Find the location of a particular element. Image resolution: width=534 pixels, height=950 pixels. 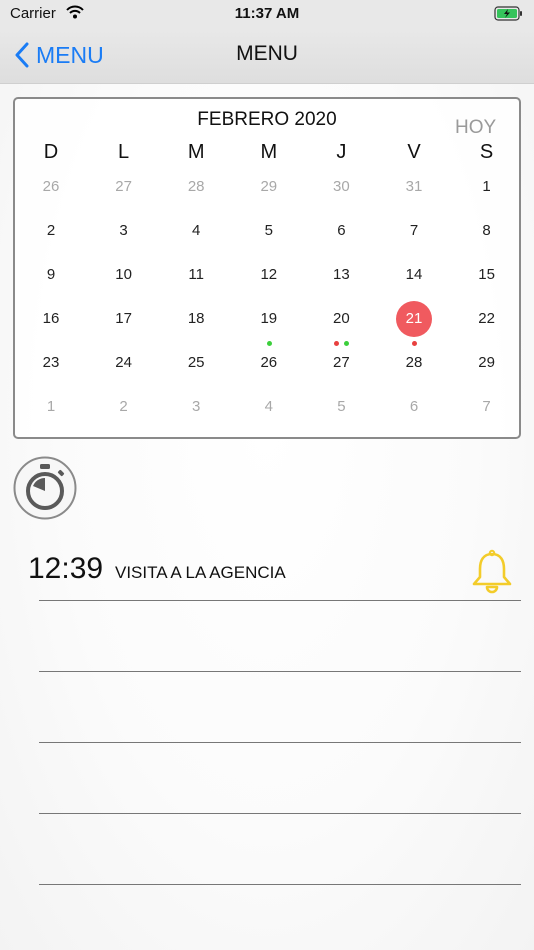

calendar-day: 25 is located at coordinates (196, 363).